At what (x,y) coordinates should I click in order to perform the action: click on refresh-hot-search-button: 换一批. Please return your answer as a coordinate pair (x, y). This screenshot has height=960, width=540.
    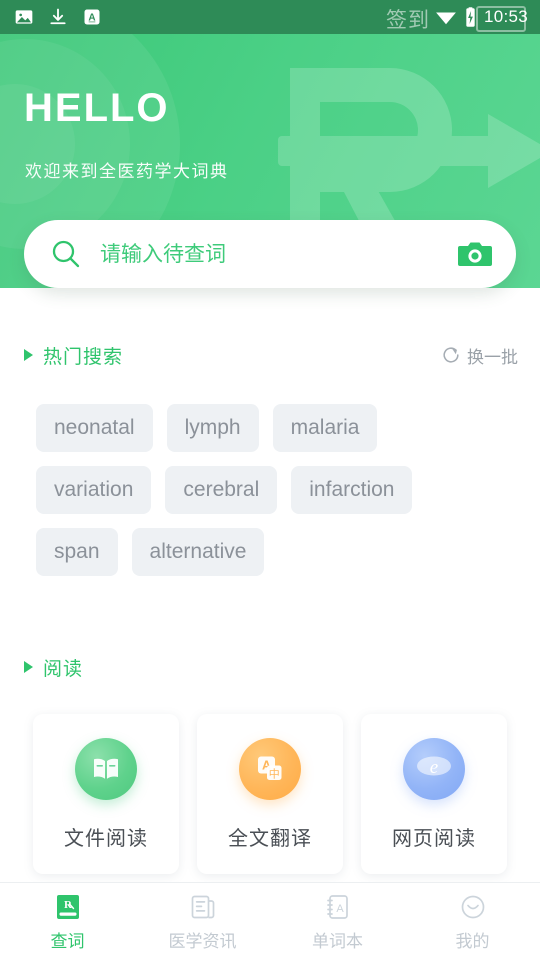
    Looking at the image, I should click on (479, 355).